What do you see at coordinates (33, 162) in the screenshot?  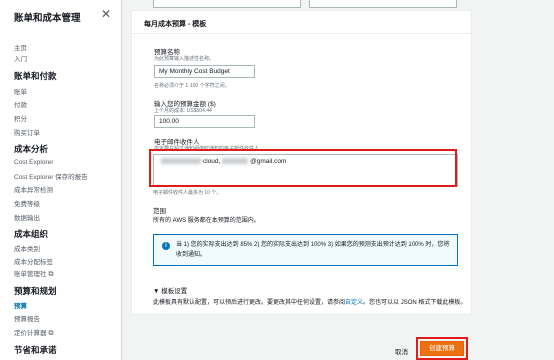 I see `sidebar-item: Cost Explorer` at bounding box center [33, 162].